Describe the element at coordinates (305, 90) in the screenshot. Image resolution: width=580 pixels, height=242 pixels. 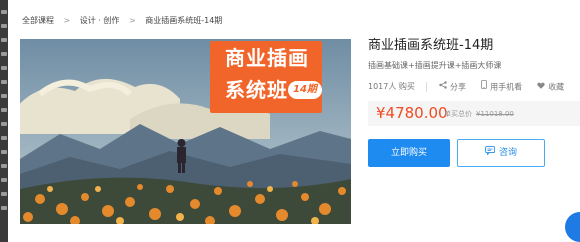
I see `banner-batch-tag: 14期` at that location.